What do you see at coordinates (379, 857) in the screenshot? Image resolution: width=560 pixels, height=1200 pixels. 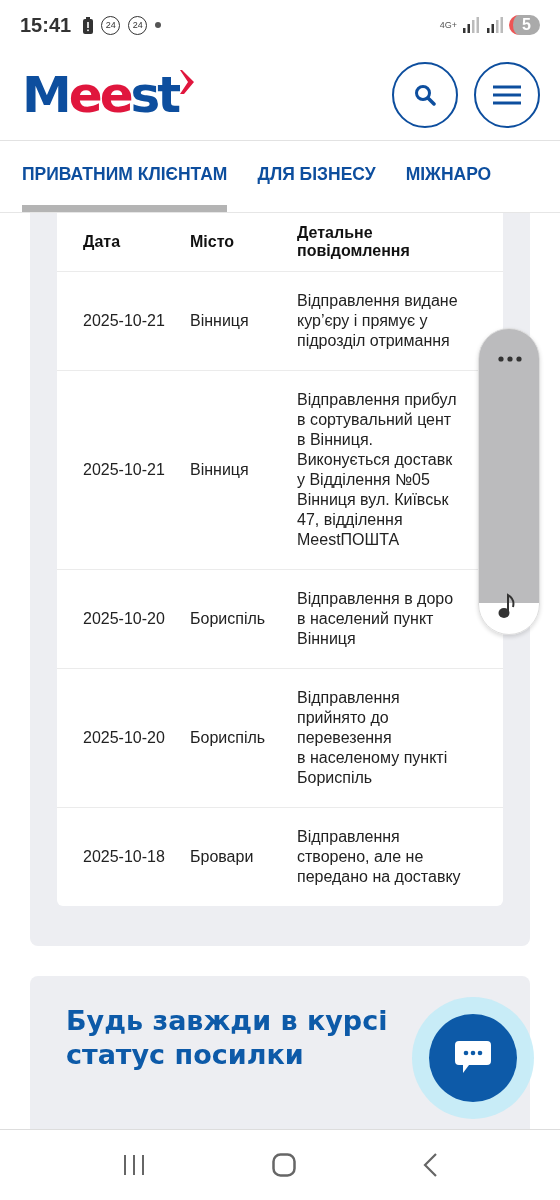 I see `message-cell-text: Відправлення створено, але не передано на доставку` at bounding box center [379, 857].